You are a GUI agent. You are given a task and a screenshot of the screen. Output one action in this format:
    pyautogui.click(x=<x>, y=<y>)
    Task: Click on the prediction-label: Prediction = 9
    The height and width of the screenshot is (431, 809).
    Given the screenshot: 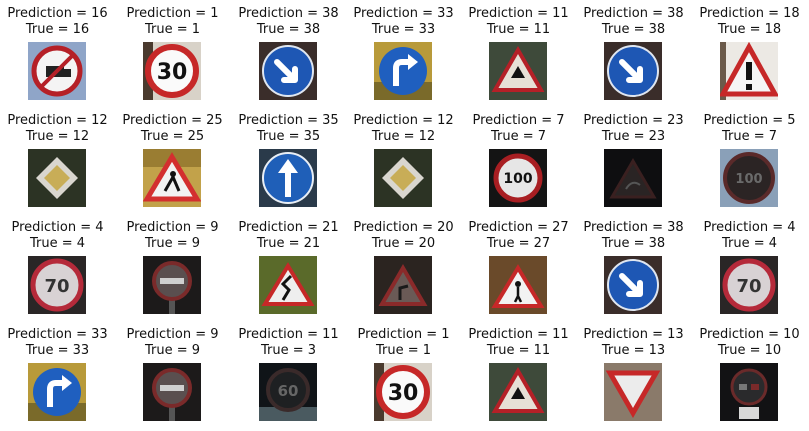 What is the action you would take?
    pyautogui.click(x=172, y=227)
    